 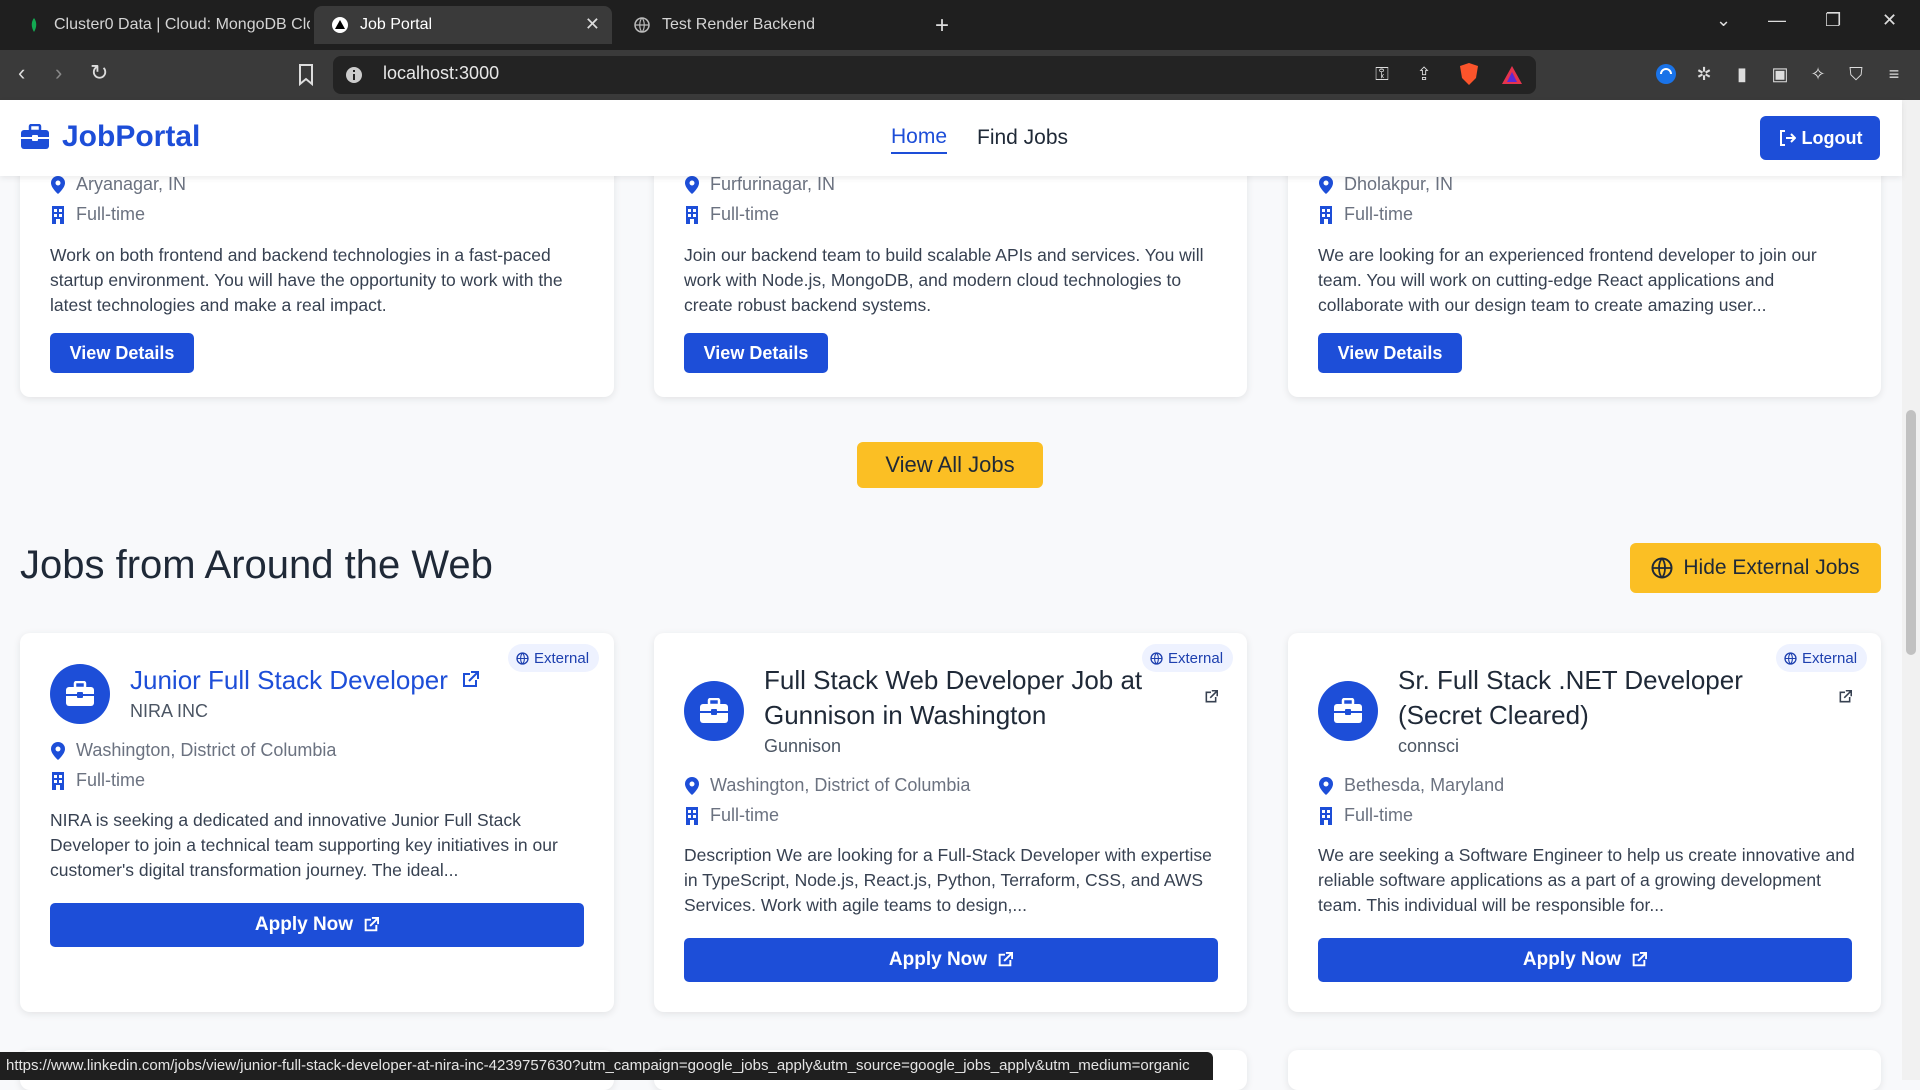 I want to click on wallet-icon: ▣, so click(x=1780, y=74).